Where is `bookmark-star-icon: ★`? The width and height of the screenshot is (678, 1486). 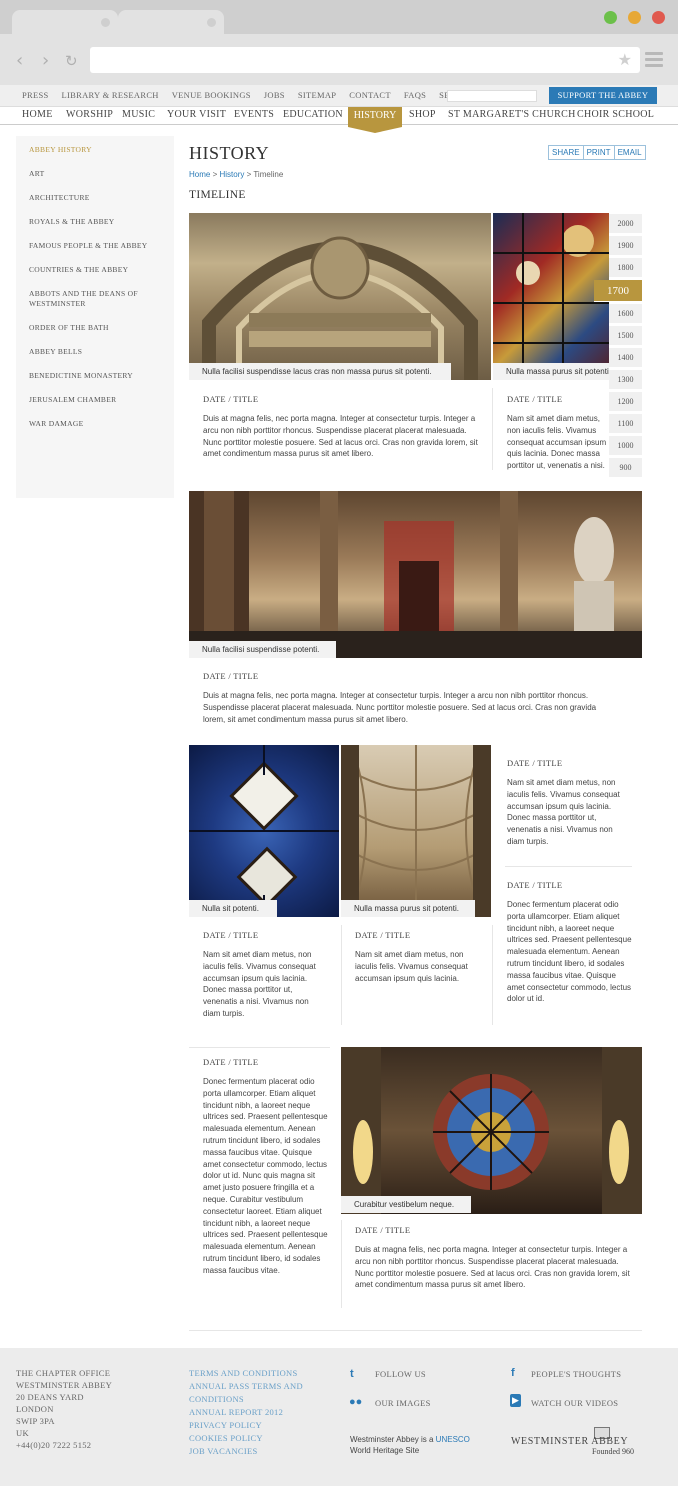 bookmark-star-icon: ★ is located at coordinates (625, 60).